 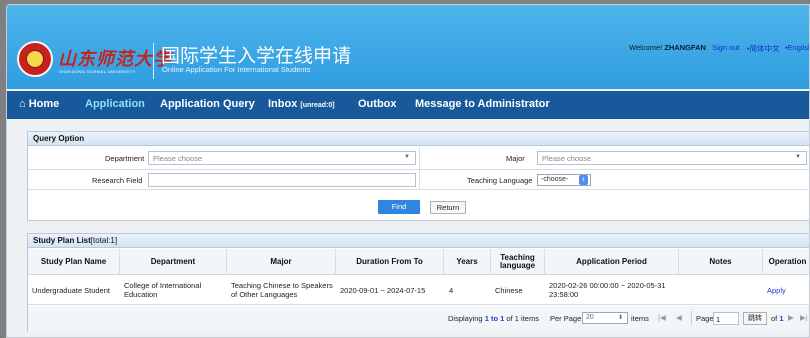 I want to click on welcome-text: Welcome! ZHANGFAN, so click(x=667, y=47).